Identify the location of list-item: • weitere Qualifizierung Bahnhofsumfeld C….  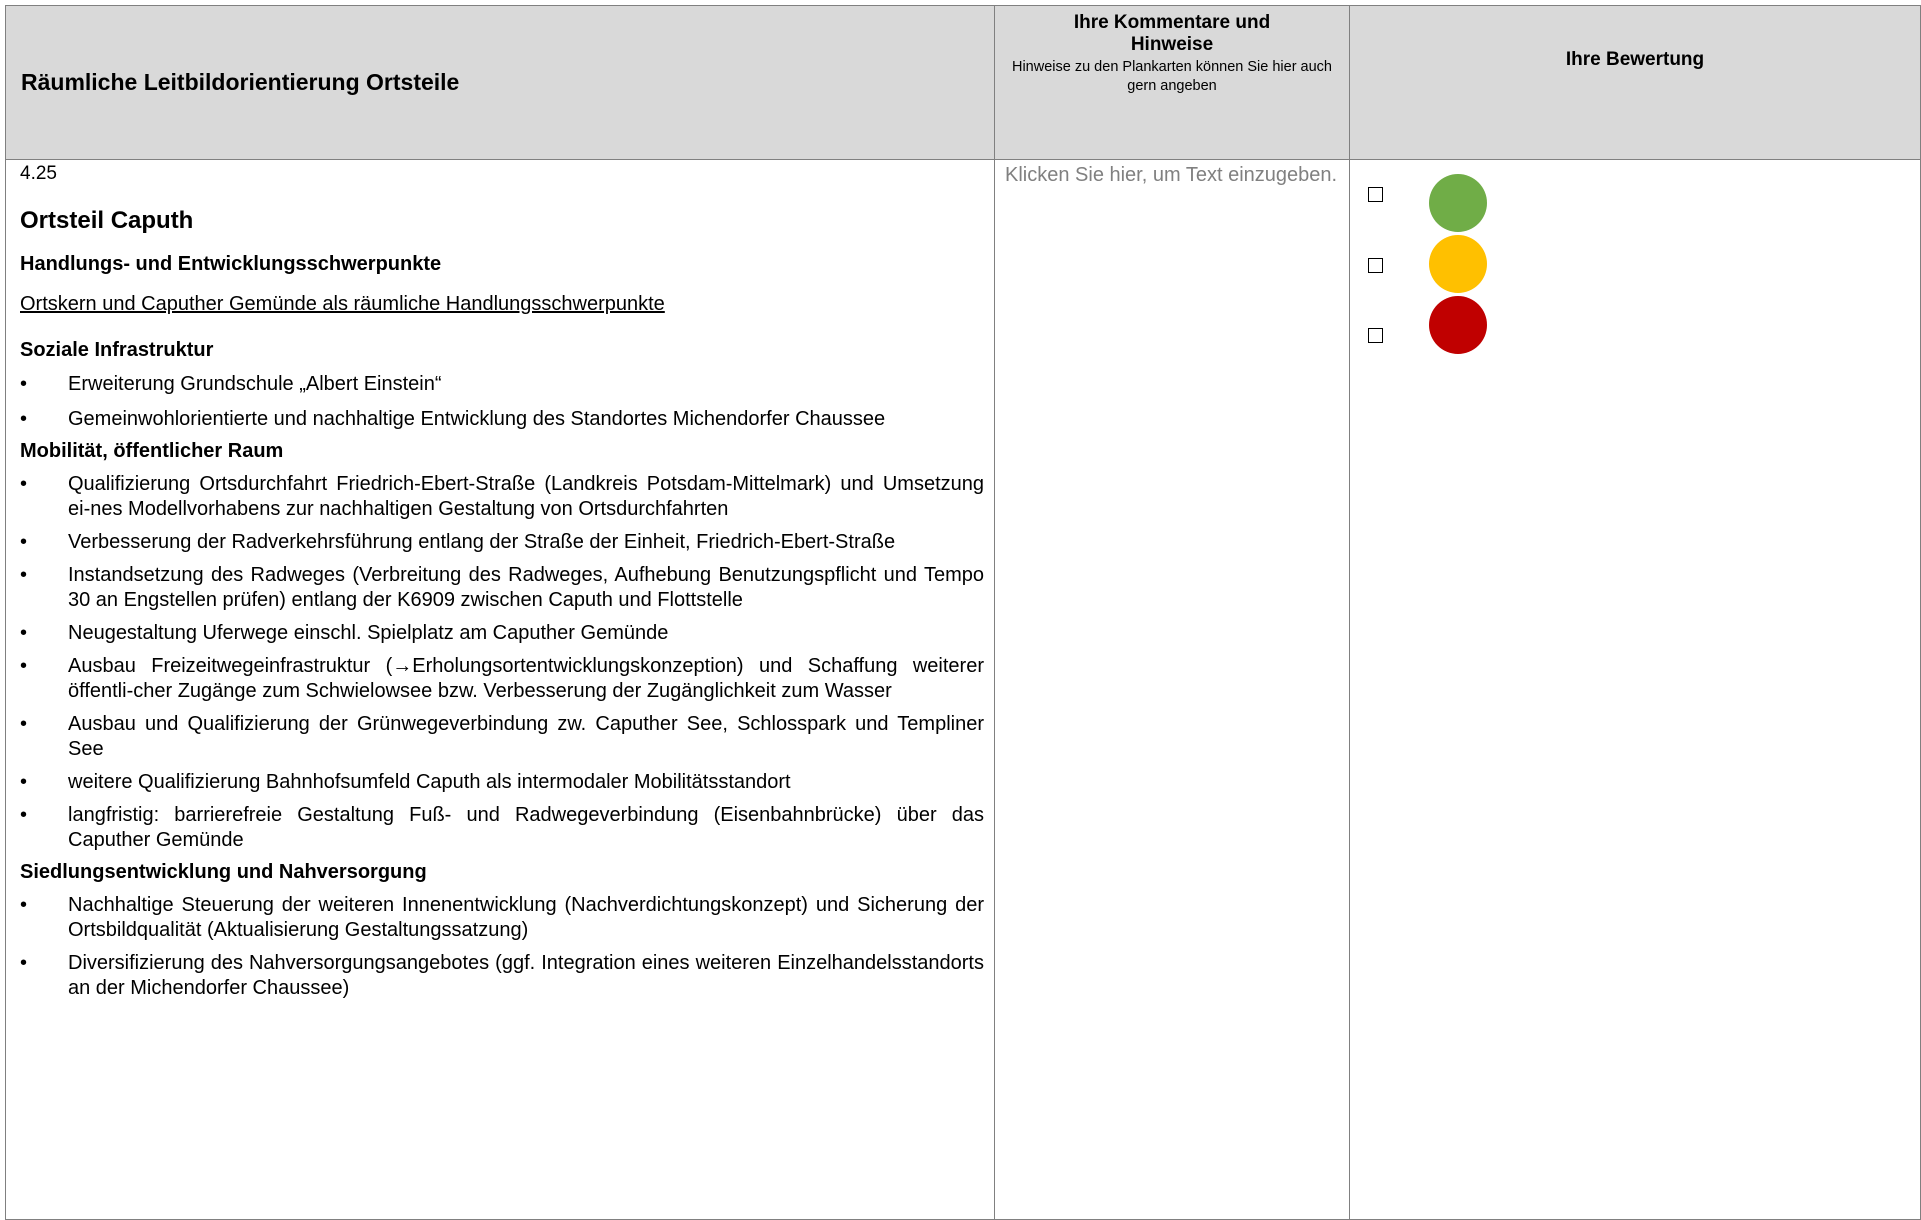
(405, 782).